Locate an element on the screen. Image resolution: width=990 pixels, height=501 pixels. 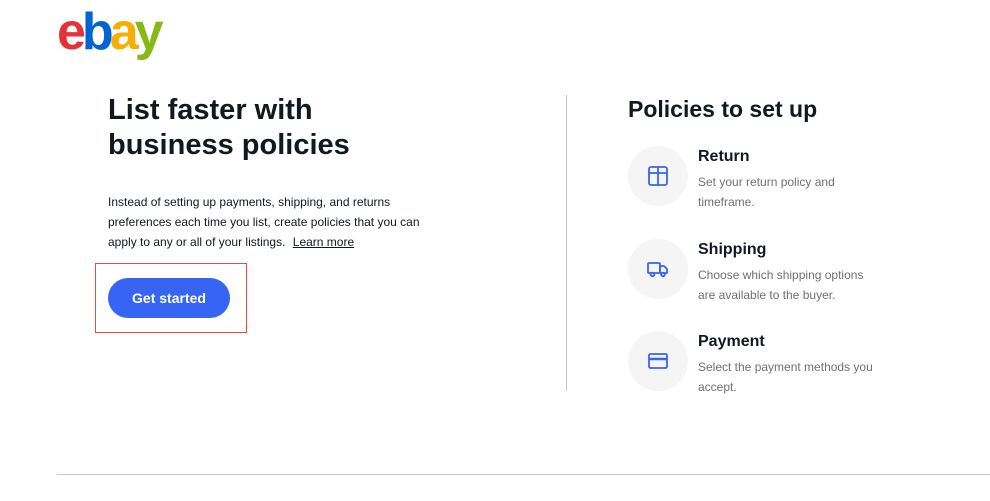
logo-letter-y: y is located at coordinates (149, 32).